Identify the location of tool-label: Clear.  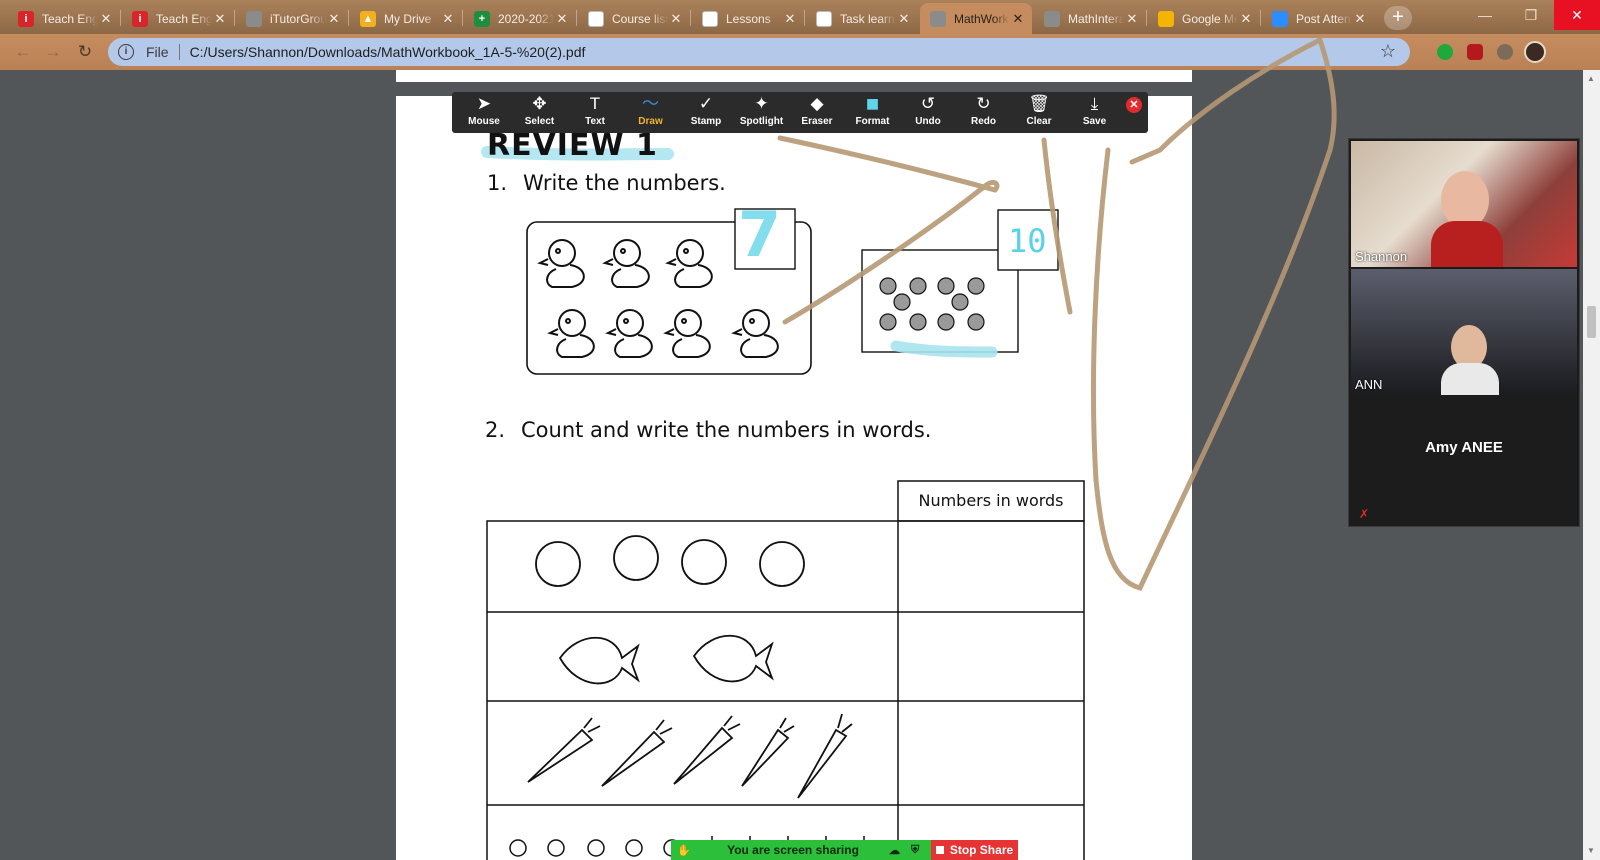
(1039, 121).